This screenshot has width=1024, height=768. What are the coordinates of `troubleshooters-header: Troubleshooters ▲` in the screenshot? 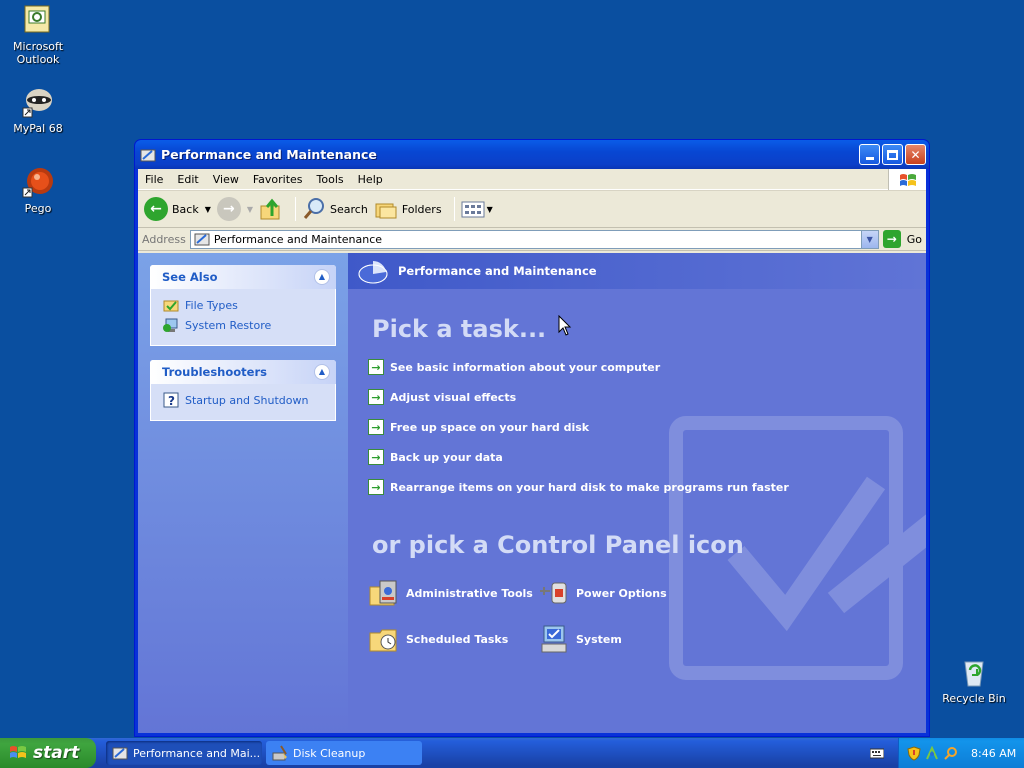 It's located at (243, 372).